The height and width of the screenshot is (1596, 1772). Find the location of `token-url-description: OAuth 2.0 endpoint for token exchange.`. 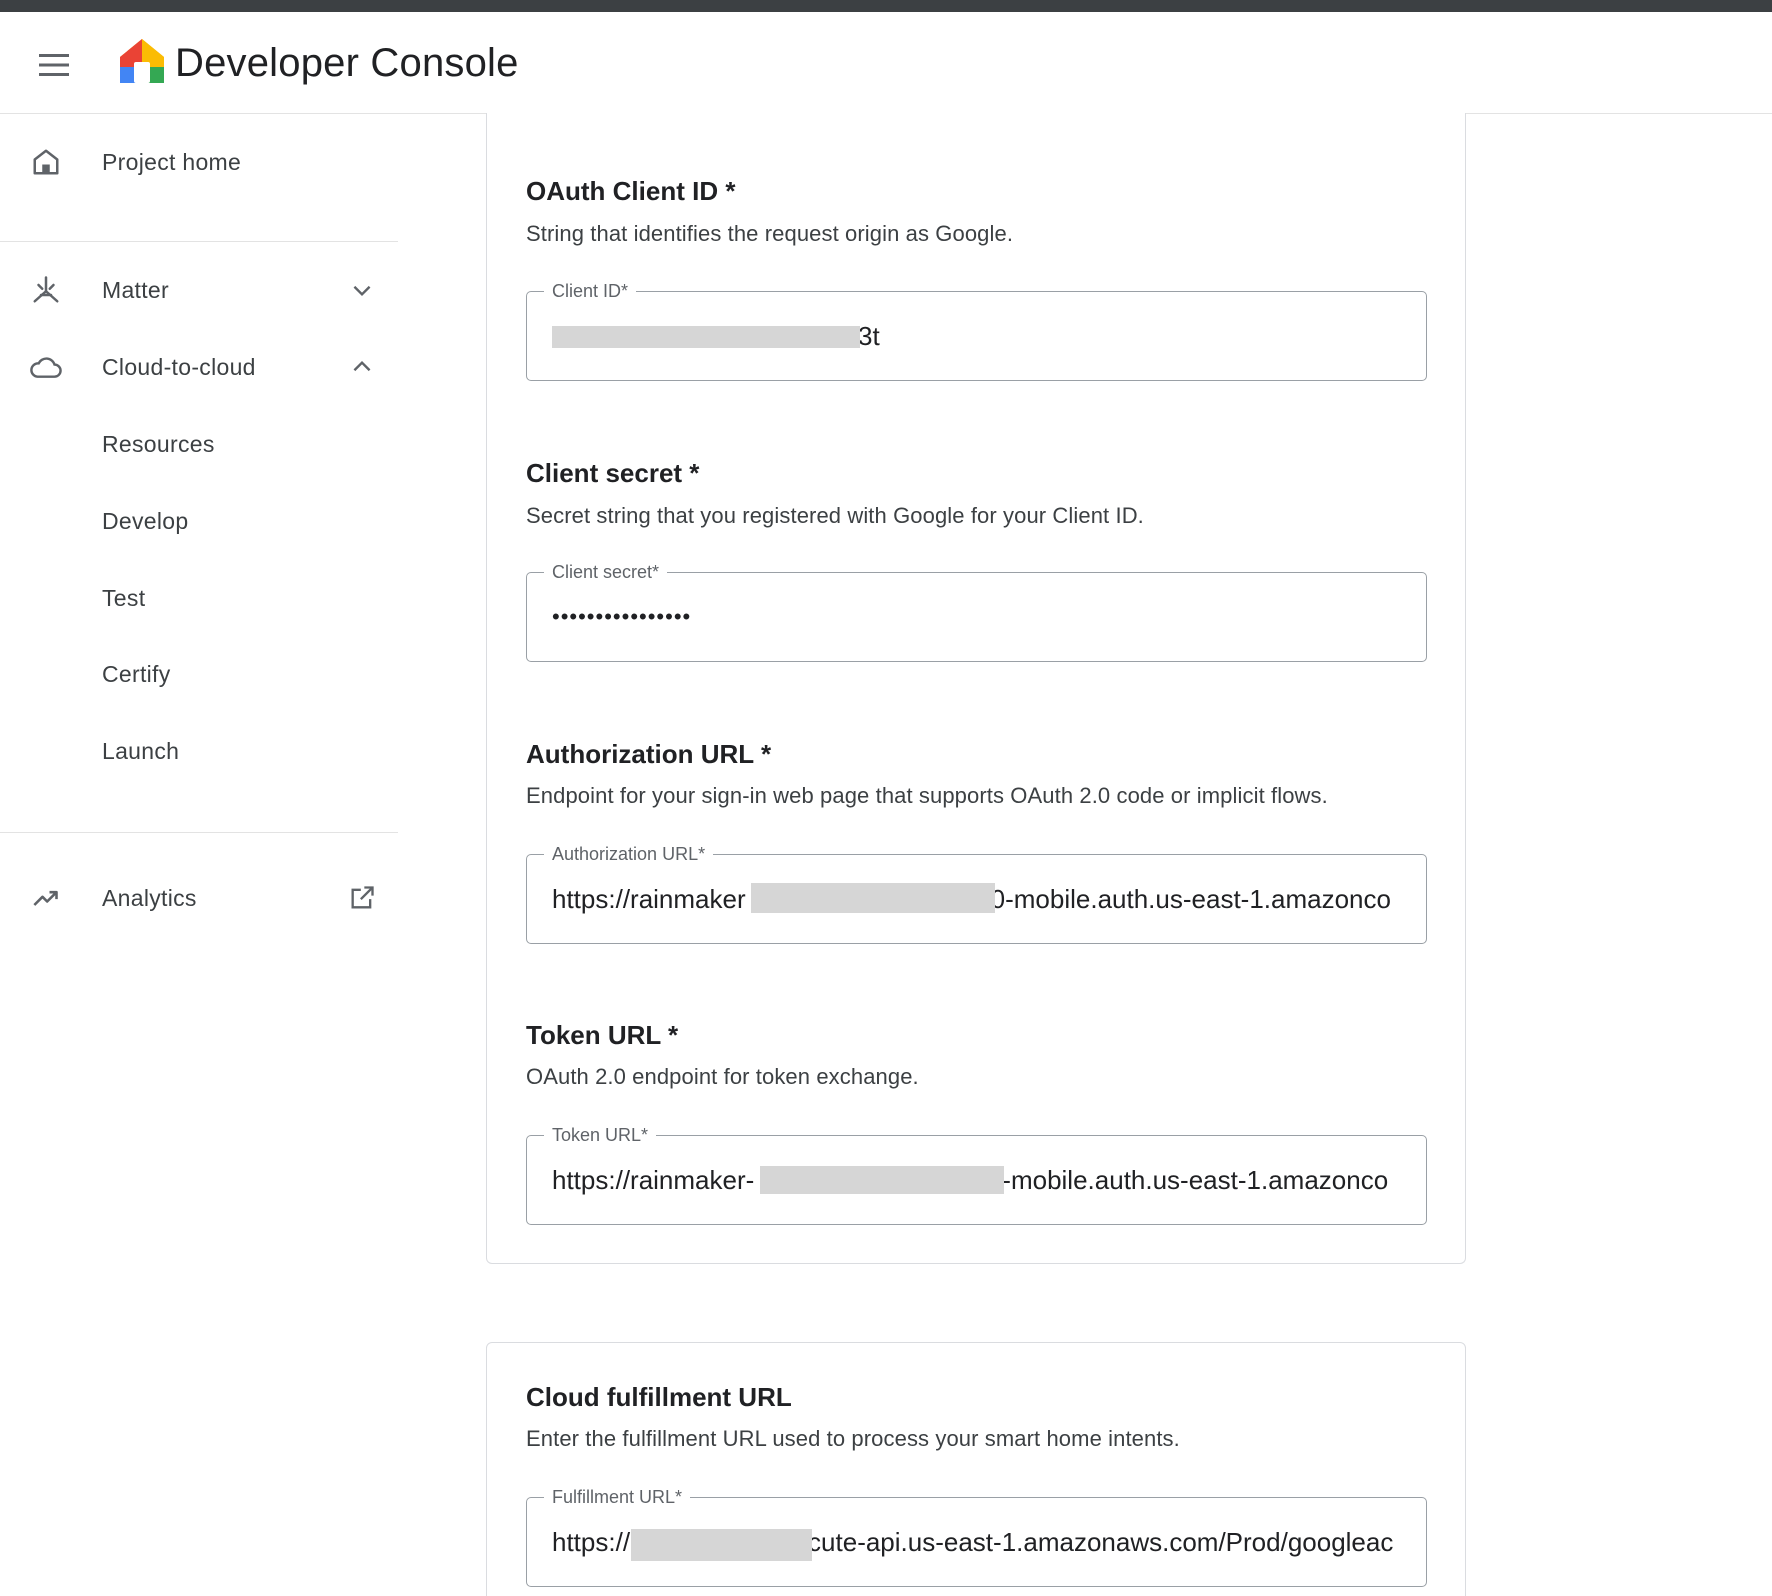

token-url-description: OAuth 2.0 endpoint for token exchange. is located at coordinates (722, 1076).